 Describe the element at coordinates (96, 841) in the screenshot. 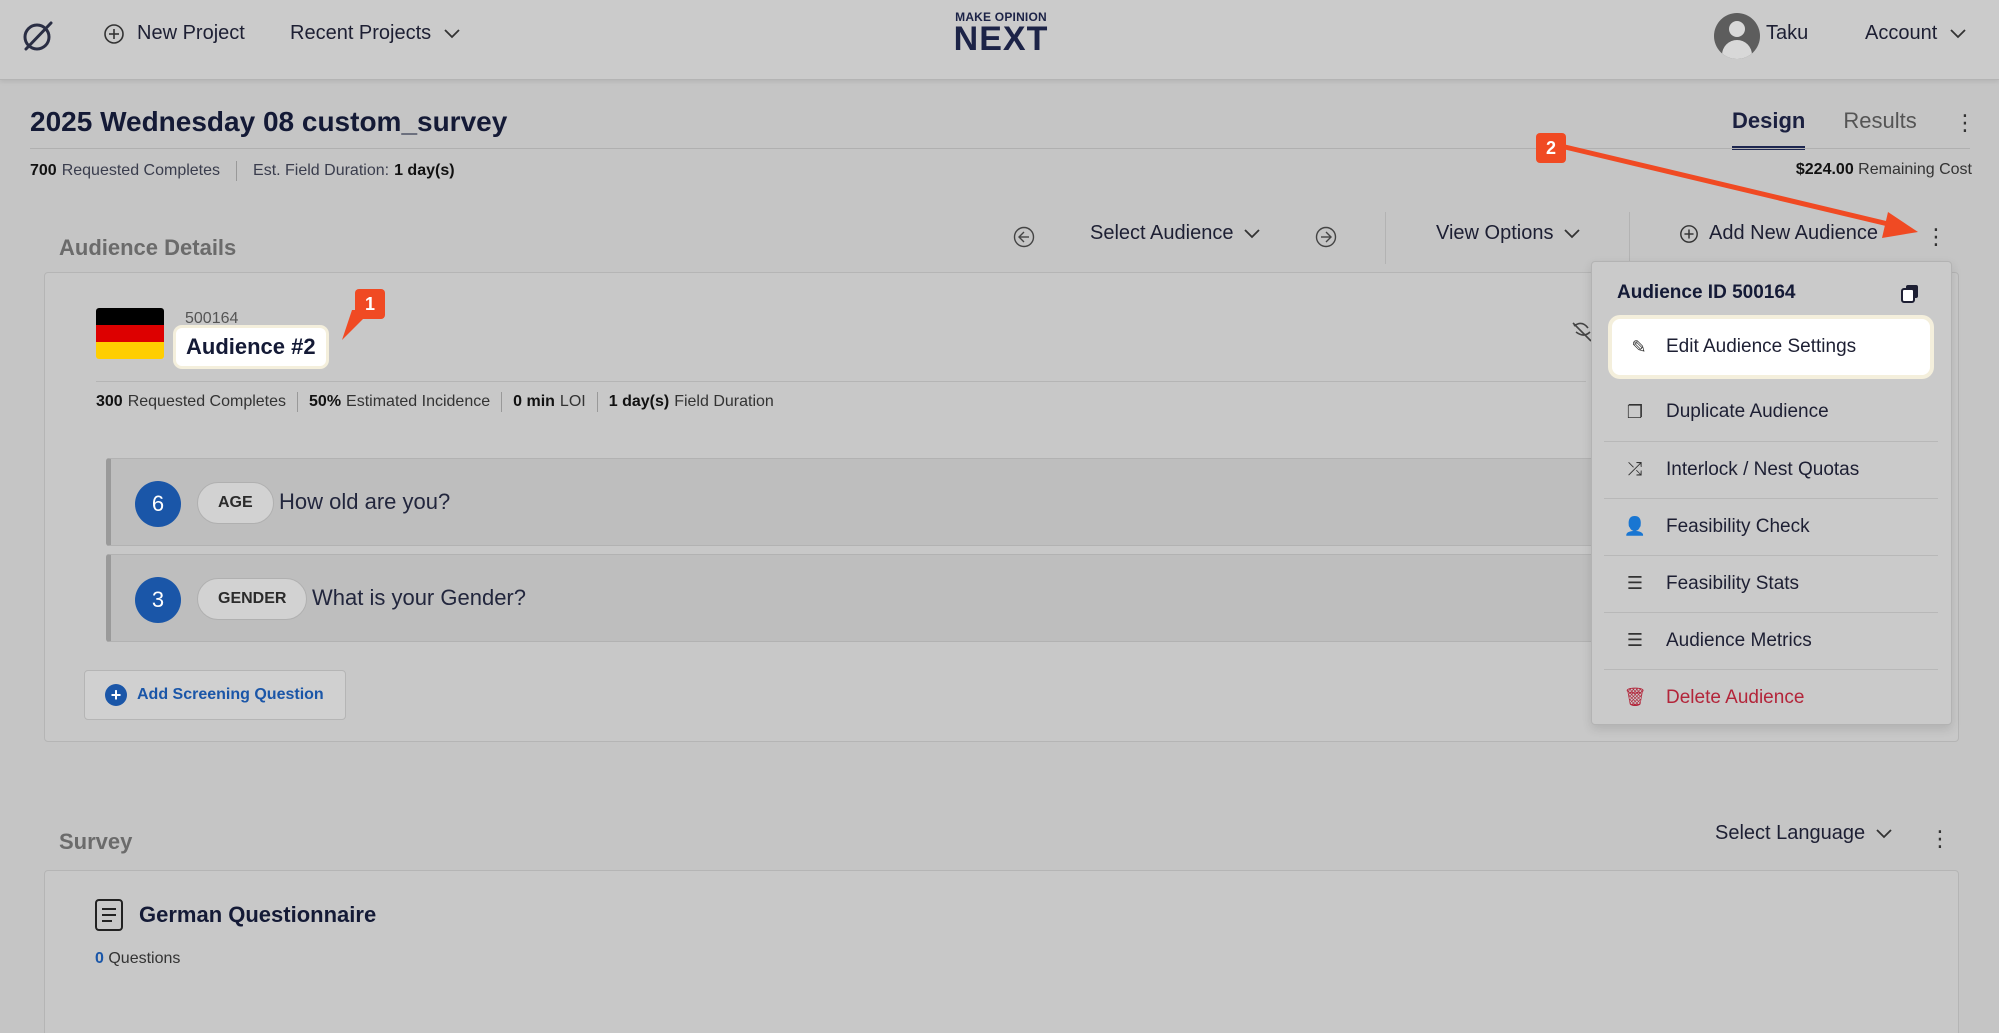

I see `survey-section-title: Survey` at that location.